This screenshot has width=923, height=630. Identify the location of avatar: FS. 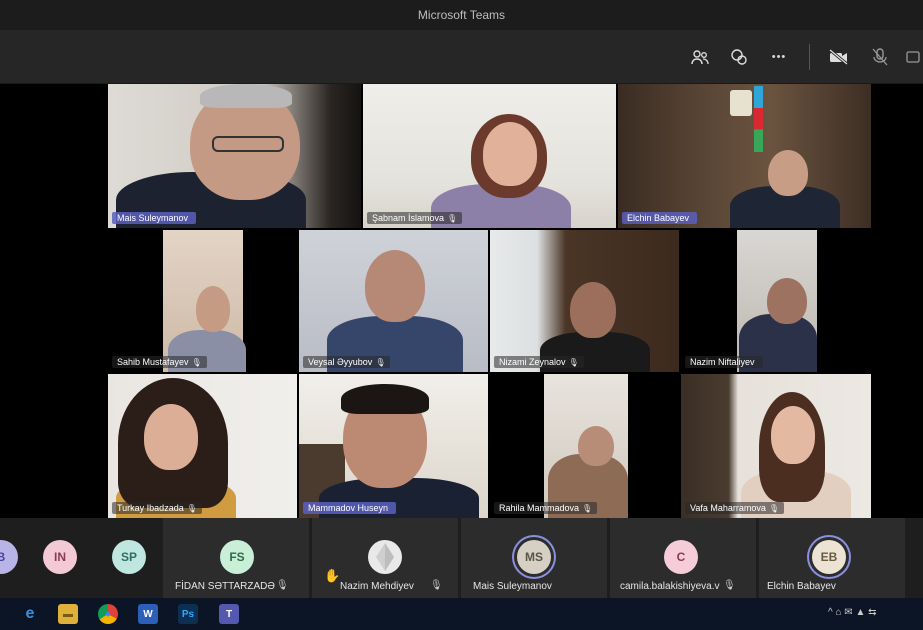
(237, 557).